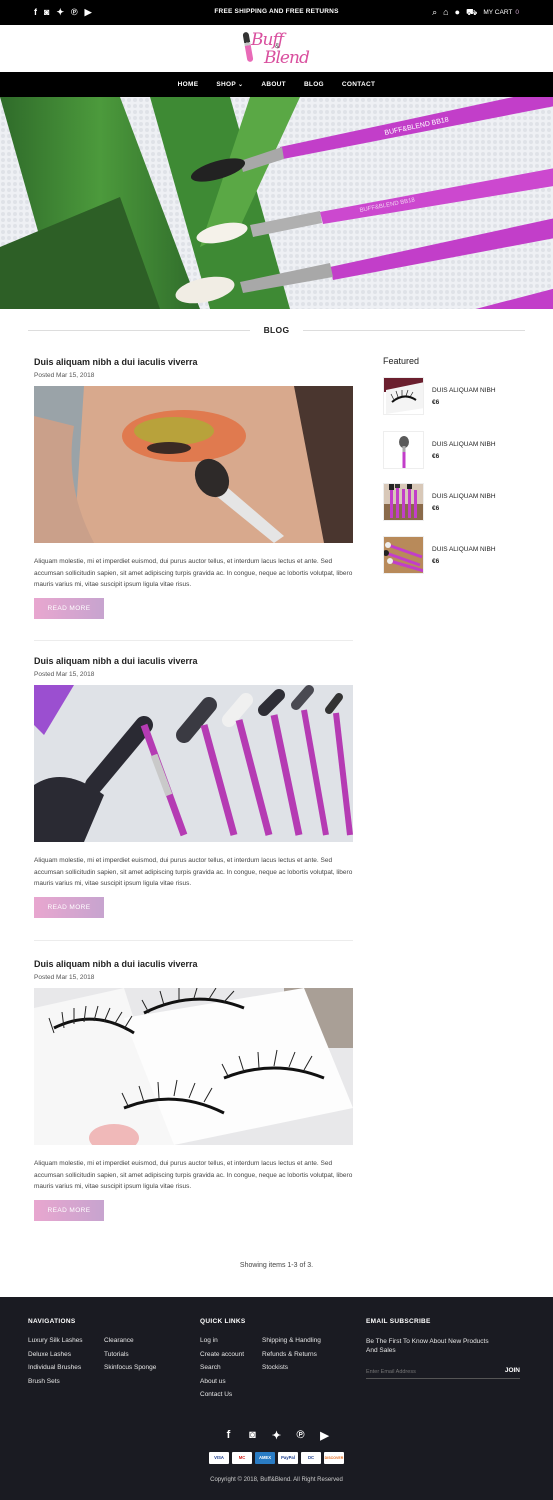 This screenshot has width=553, height=1500. I want to click on email-input, so click(431, 1371).